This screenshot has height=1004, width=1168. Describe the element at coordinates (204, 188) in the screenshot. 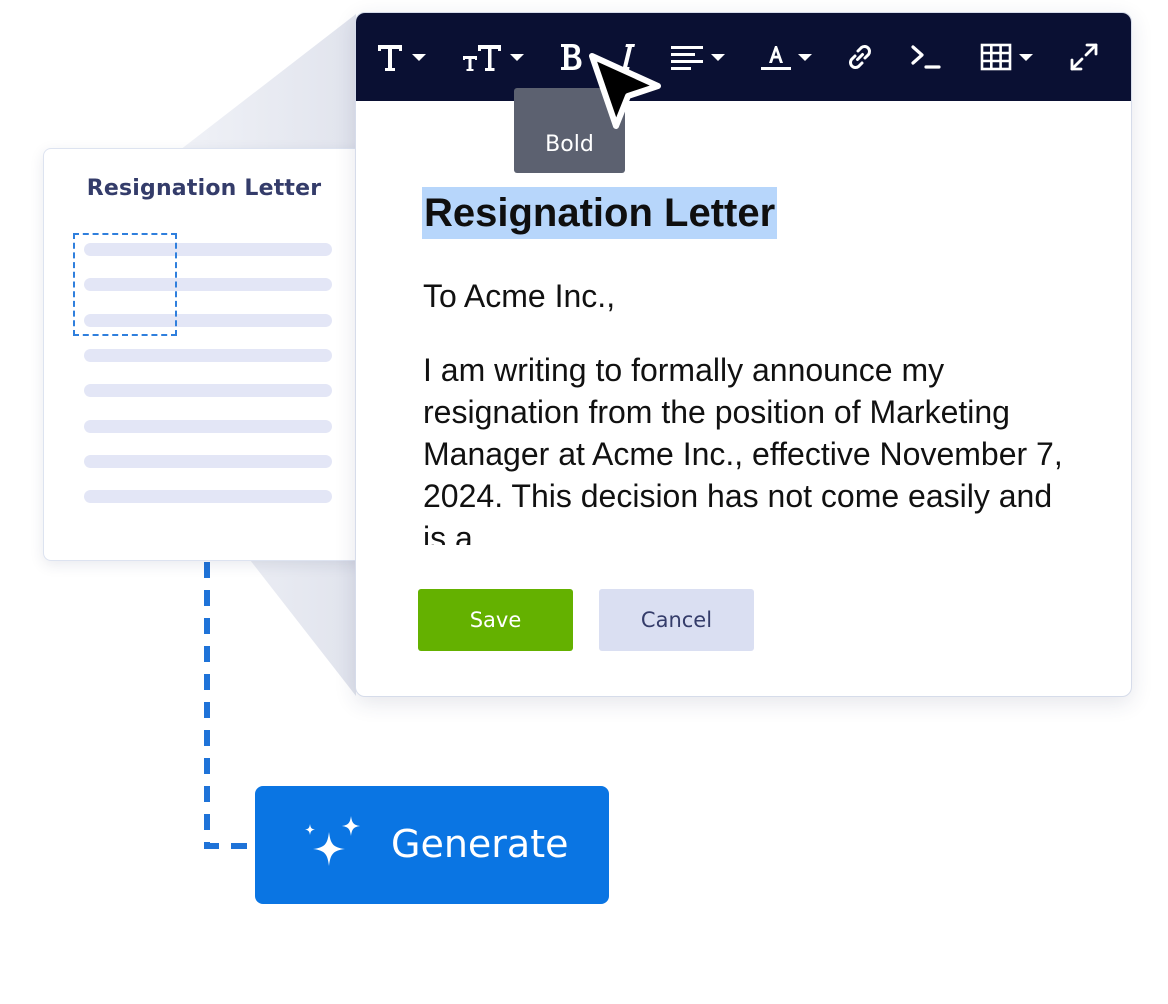

I see `thumbnail-title: Resignation Letter` at that location.